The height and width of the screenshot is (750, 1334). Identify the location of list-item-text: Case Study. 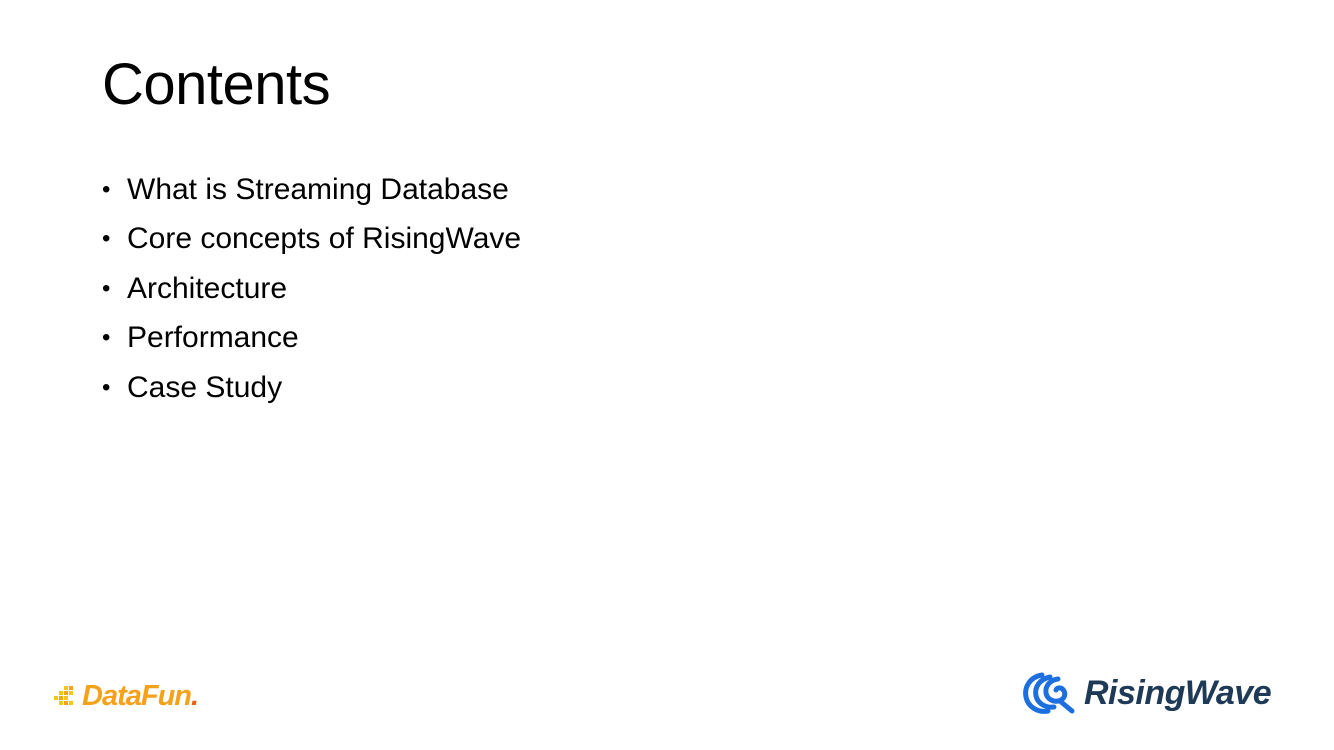
(205, 387).